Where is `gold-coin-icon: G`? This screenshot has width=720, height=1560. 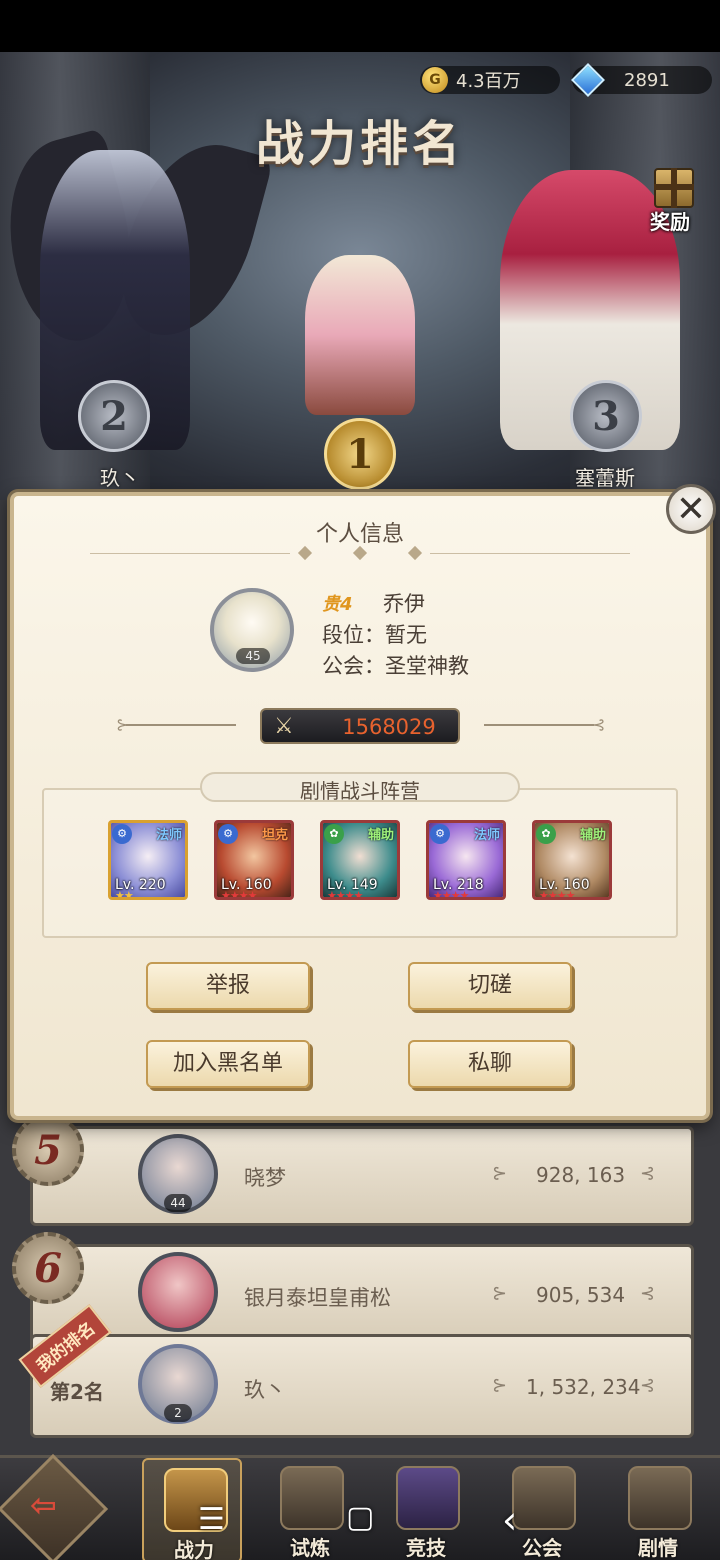 gold-coin-icon: G is located at coordinates (435, 80).